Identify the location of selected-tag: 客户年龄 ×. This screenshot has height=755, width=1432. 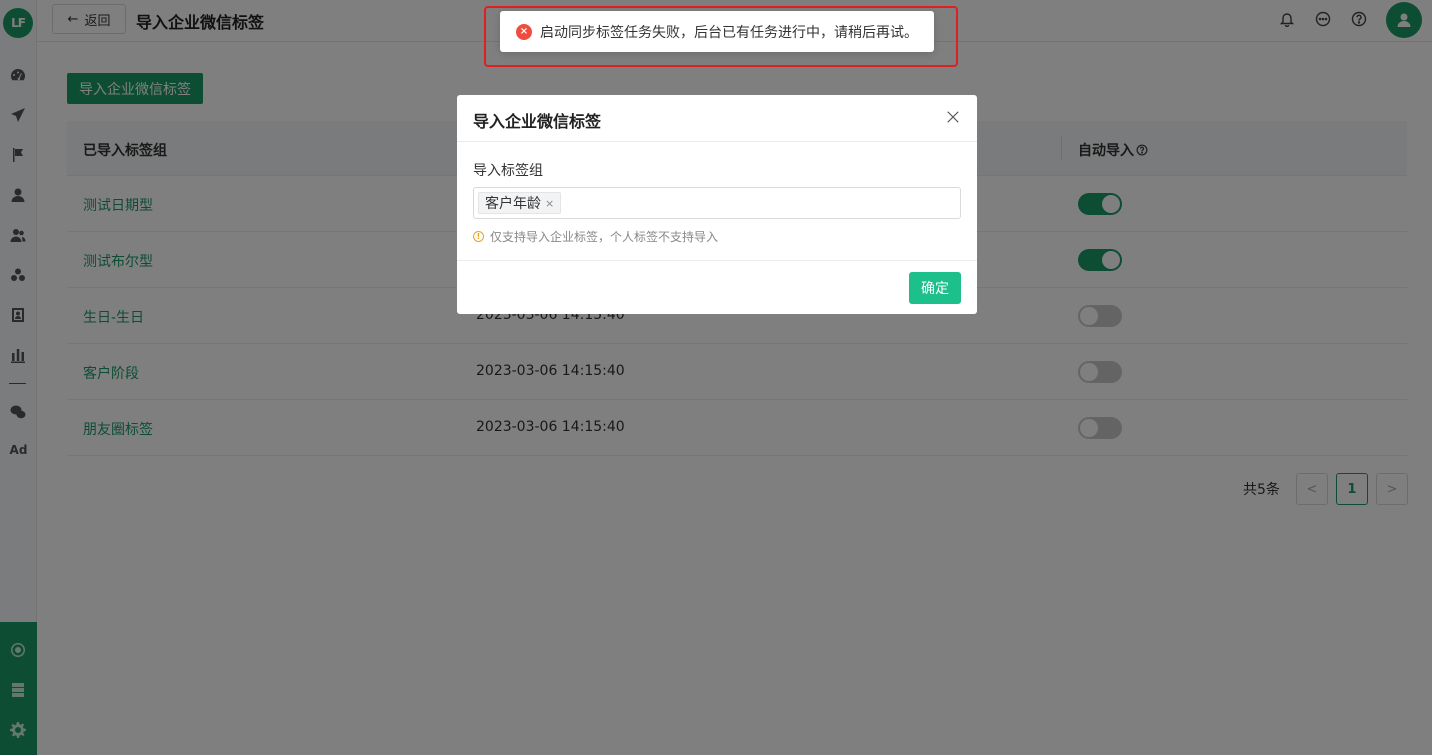
(520, 203).